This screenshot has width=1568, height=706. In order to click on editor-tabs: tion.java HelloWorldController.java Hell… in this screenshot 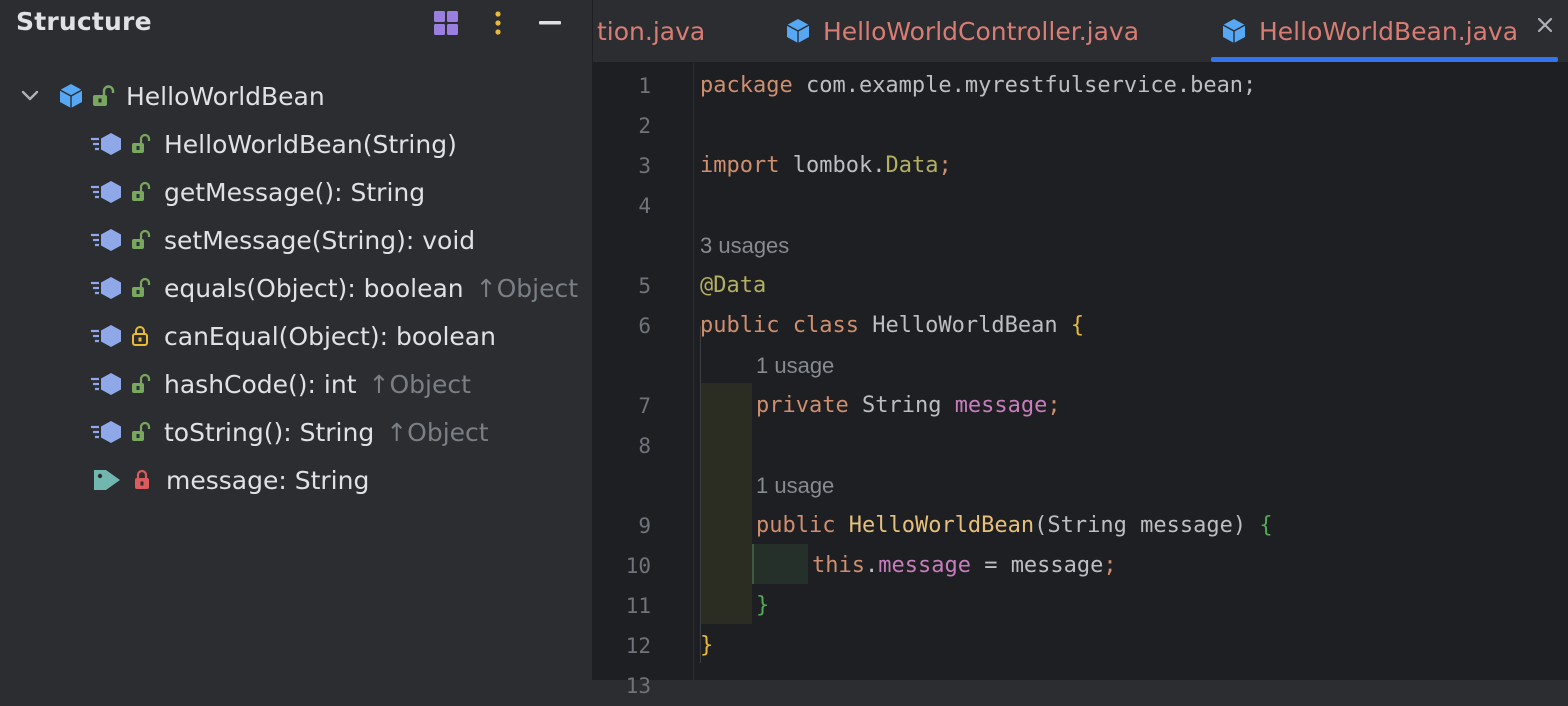, I will do `click(1080, 31)`.